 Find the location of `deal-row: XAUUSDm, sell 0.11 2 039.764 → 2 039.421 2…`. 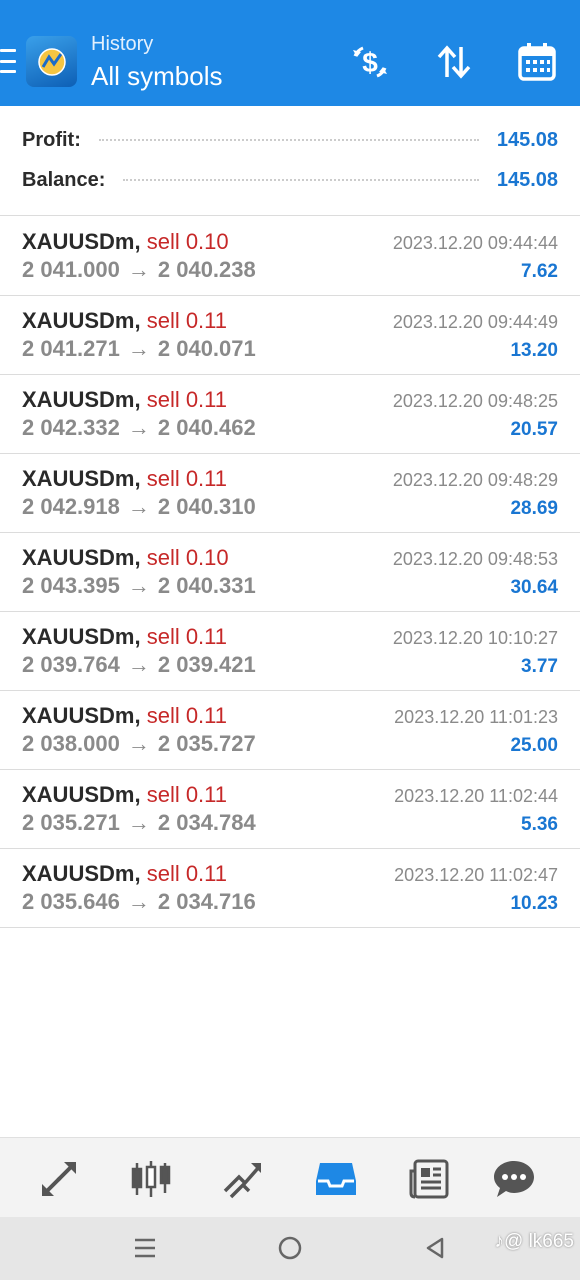

deal-row: XAUUSDm, sell 0.11 2 039.764 → 2 039.421 2… is located at coordinates (290, 651).